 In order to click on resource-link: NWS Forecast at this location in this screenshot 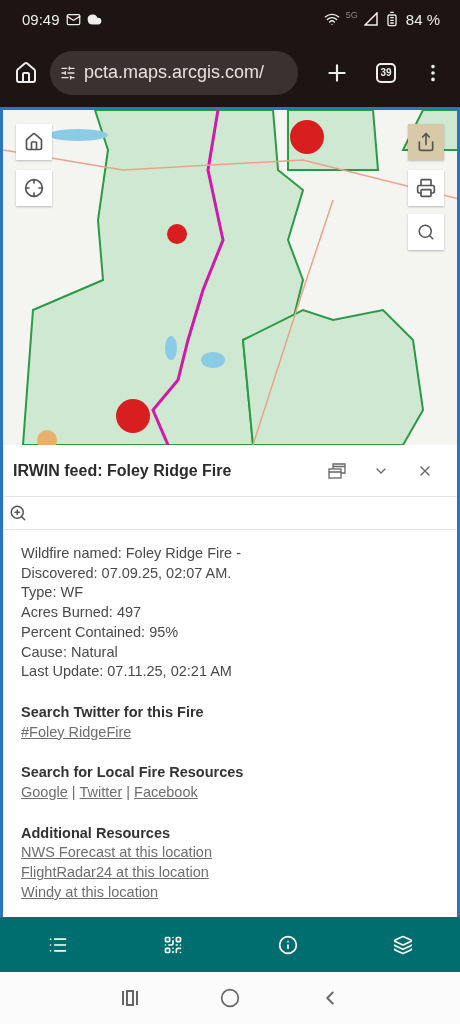, I will do `click(116, 852)`.